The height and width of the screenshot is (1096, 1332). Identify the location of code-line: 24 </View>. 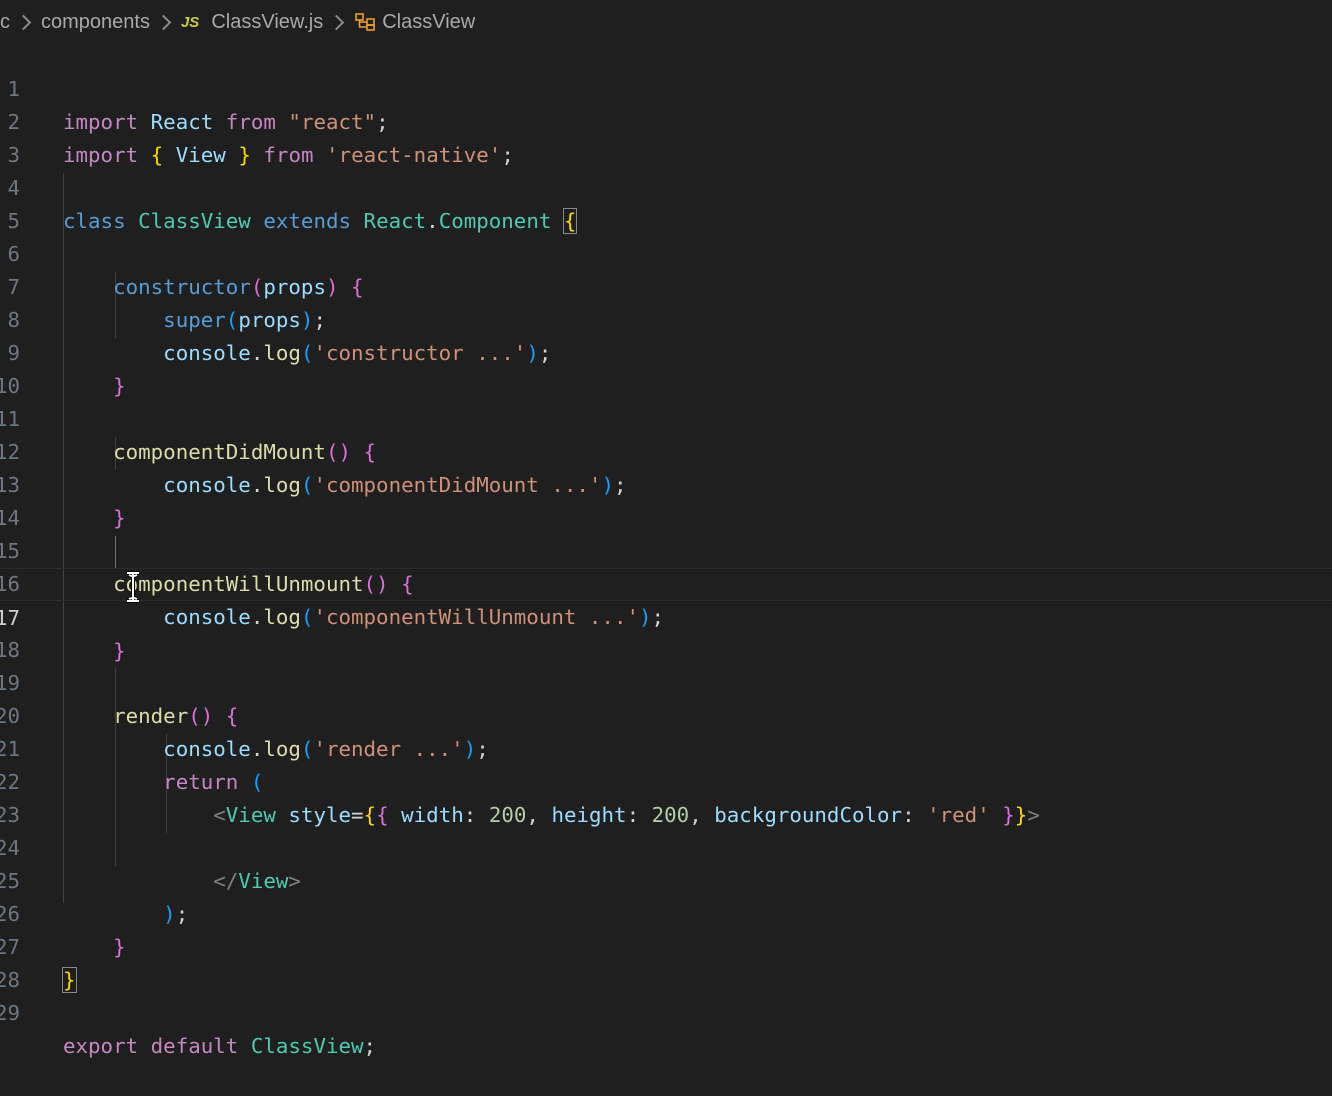
(666, 846).